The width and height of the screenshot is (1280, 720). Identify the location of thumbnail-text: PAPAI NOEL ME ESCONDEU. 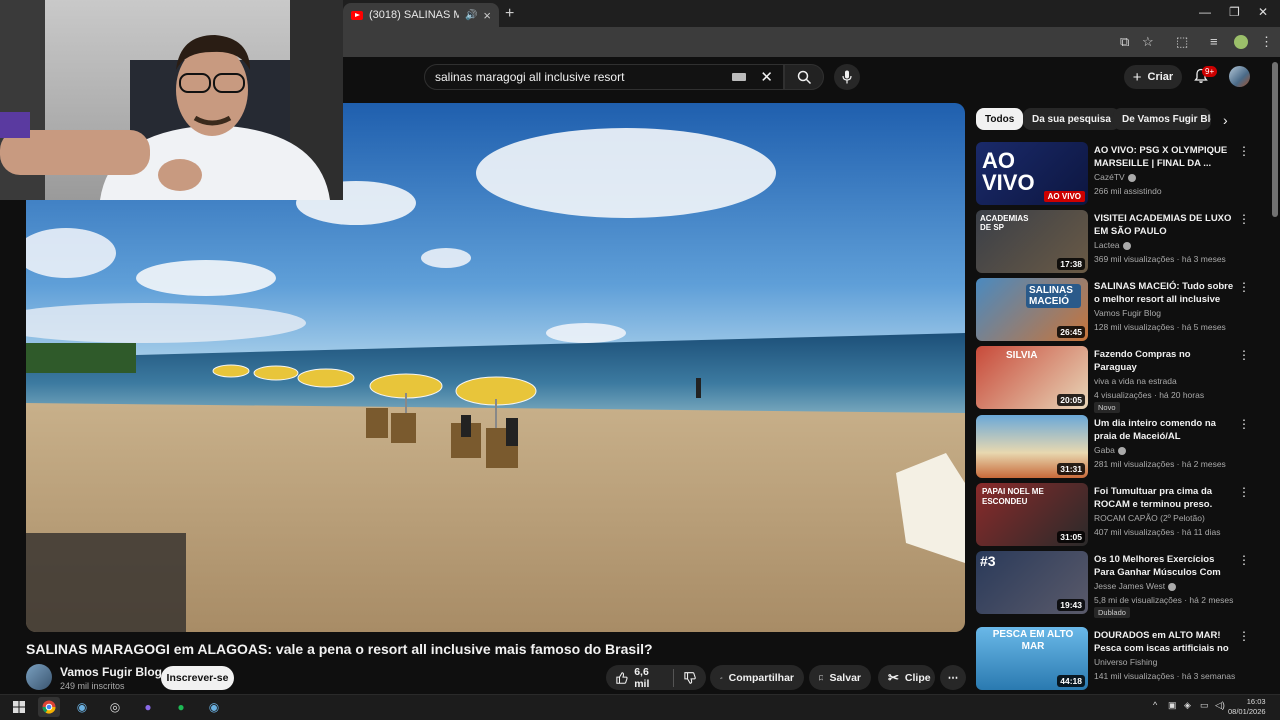
(1013, 496).